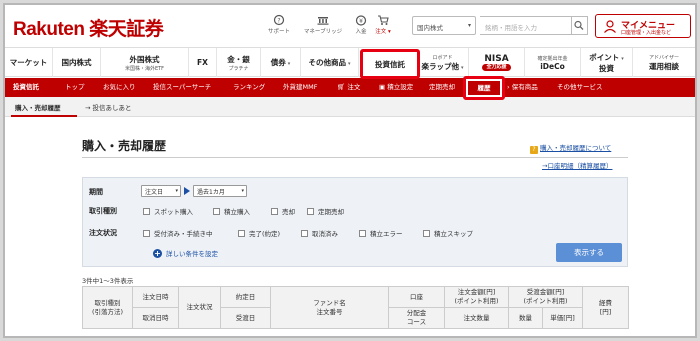 This screenshot has width=700, height=341. I want to click on checkbox-sale: 売却, so click(283, 211).